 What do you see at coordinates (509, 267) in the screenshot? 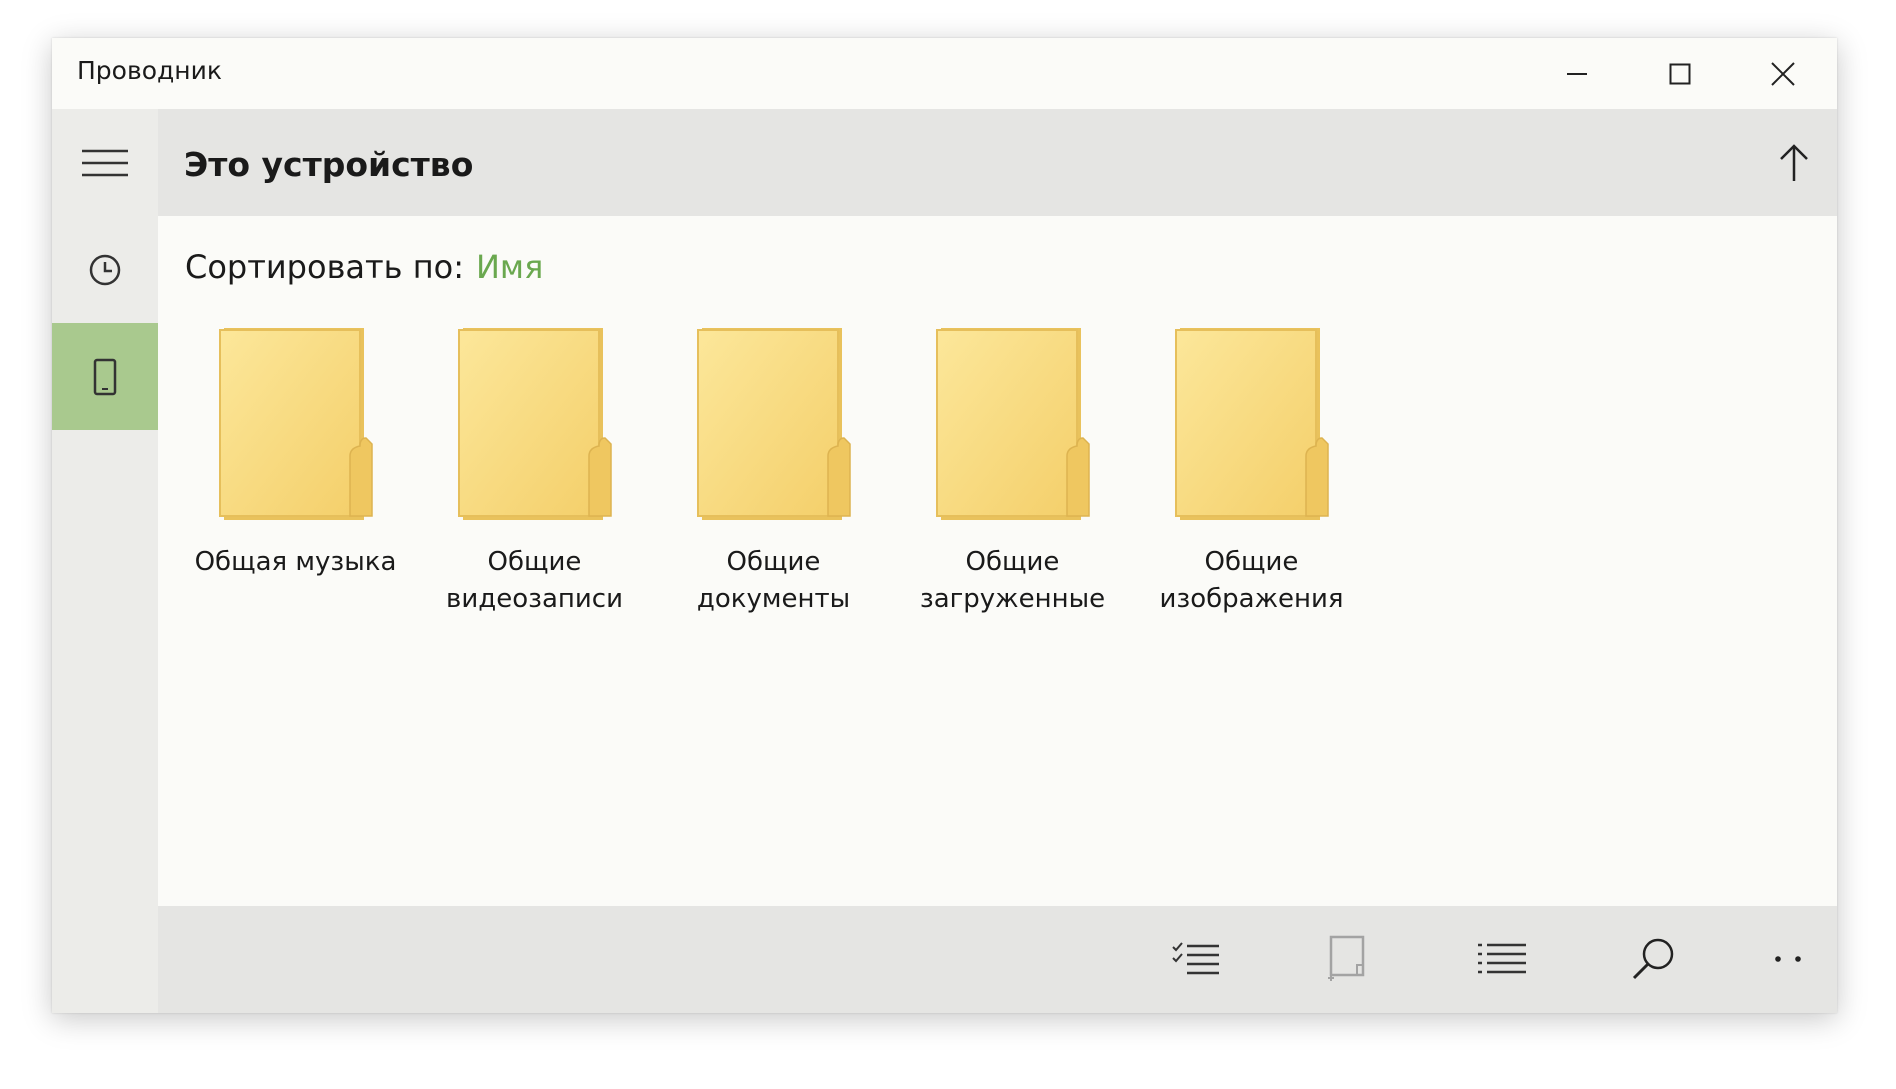
I see `sort-value-dropdown: Имя` at bounding box center [509, 267].